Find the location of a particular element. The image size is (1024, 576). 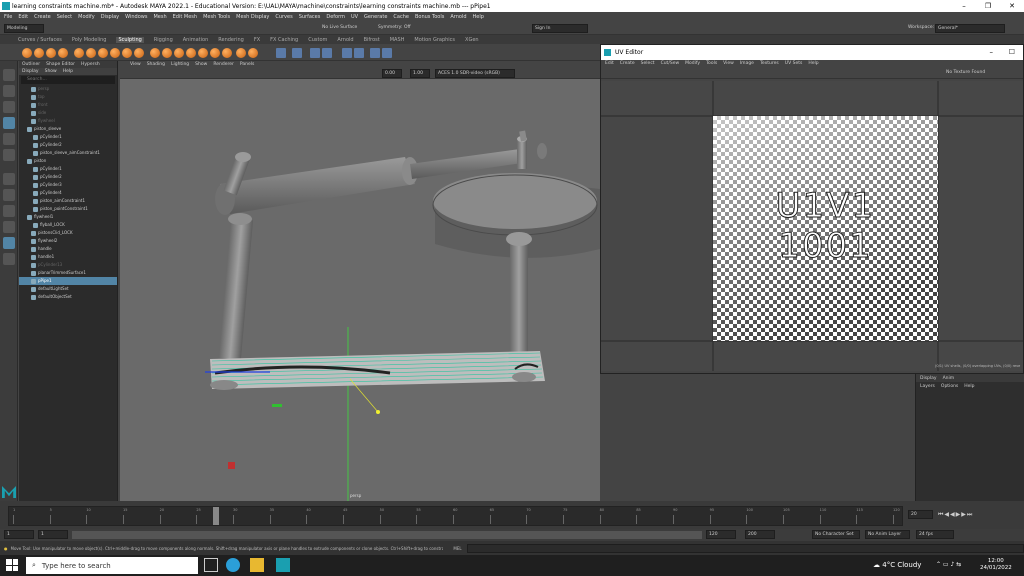

shelf-tab-sculpting: Sculpting is located at coordinates (130, 39).